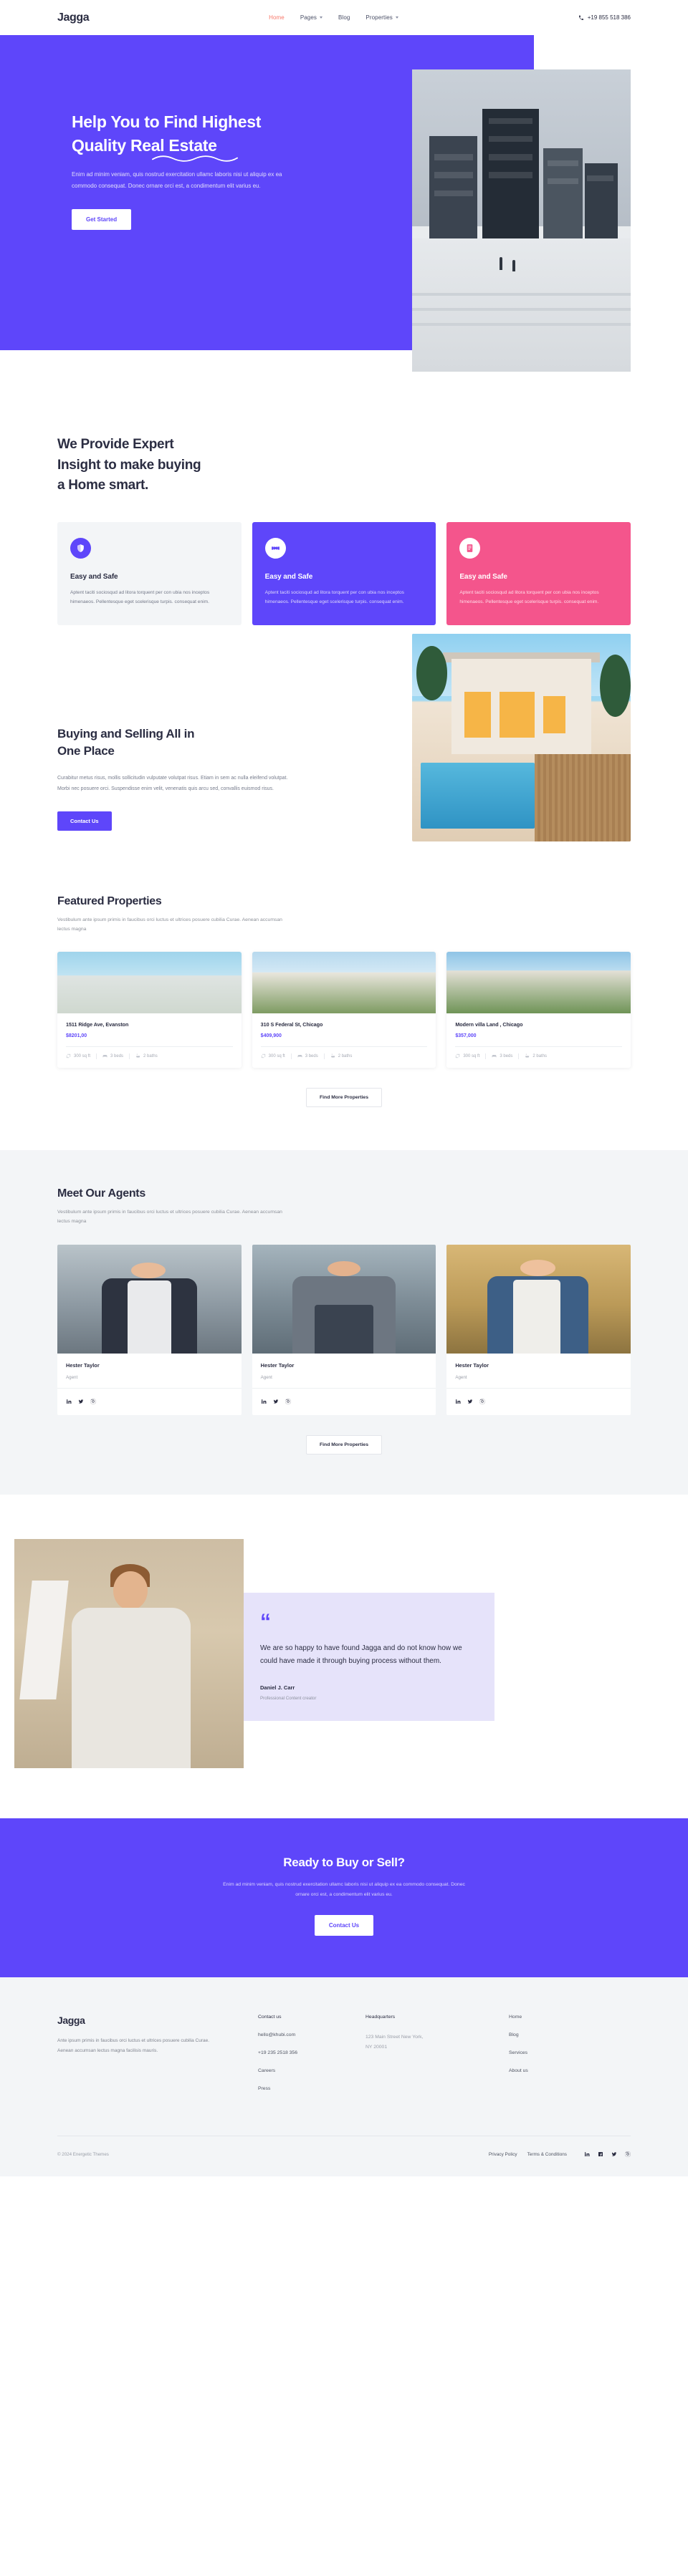 The image size is (688, 2576). I want to click on underline-squiggle-icon, so click(195, 159).